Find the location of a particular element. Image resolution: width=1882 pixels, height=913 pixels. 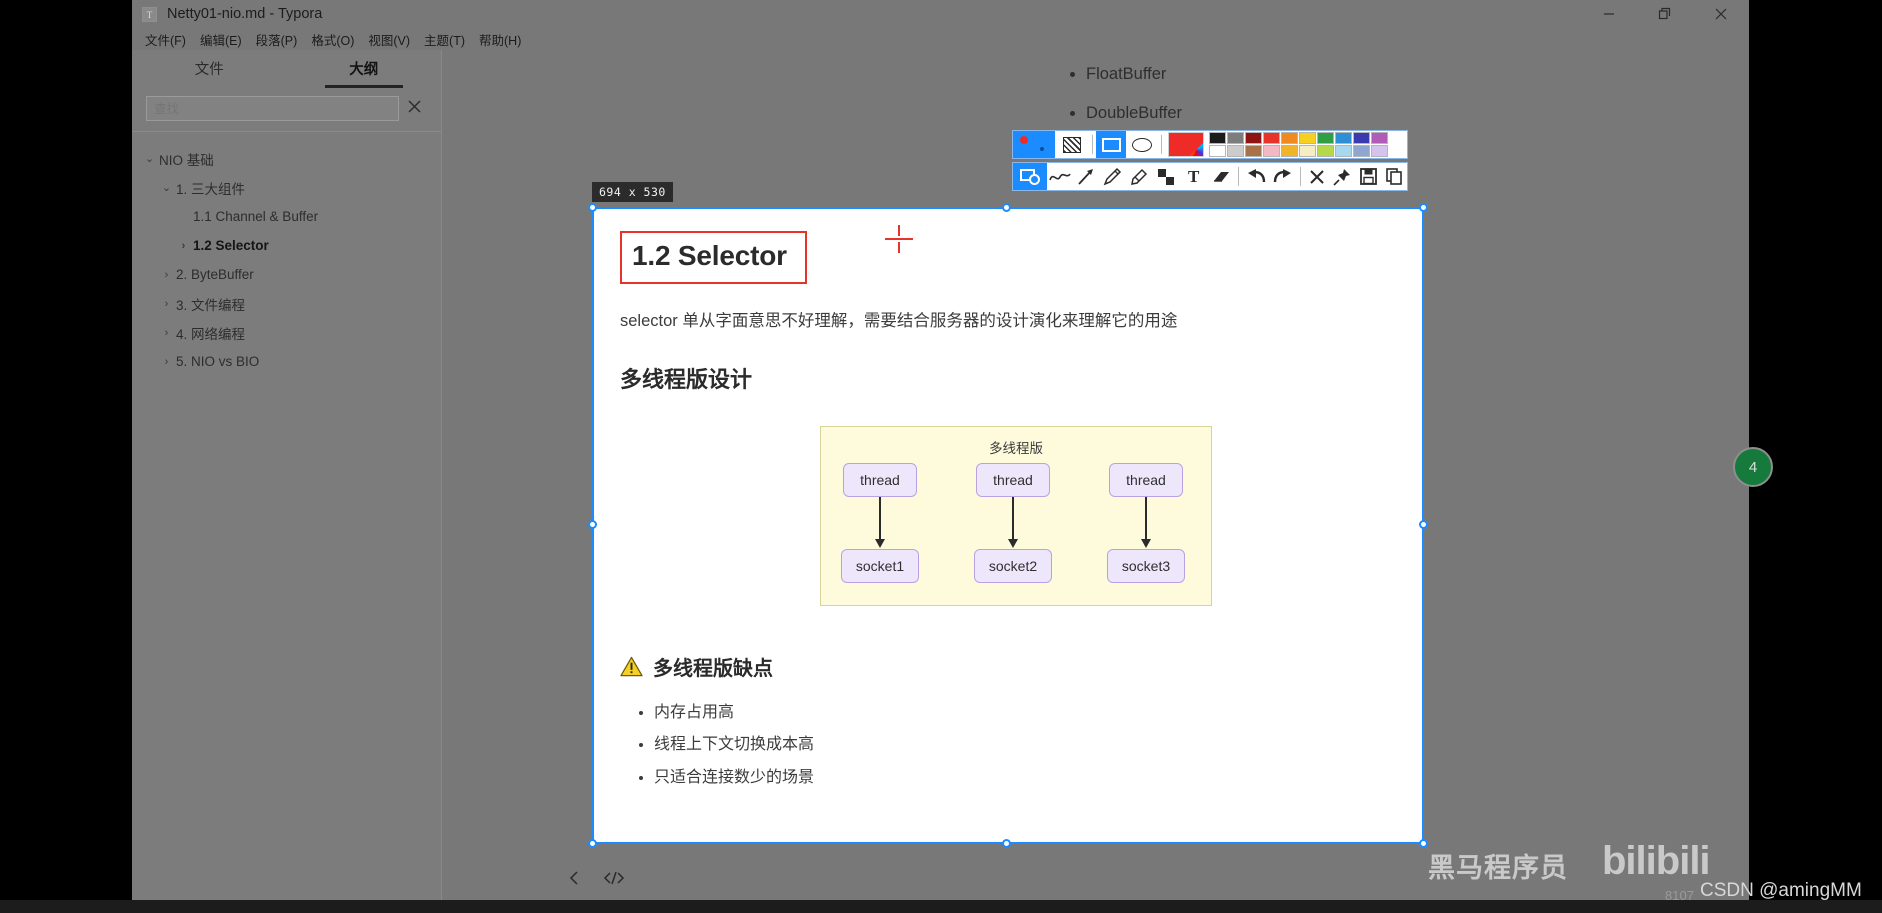

marker-tool is located at coordinates (1138, 176).